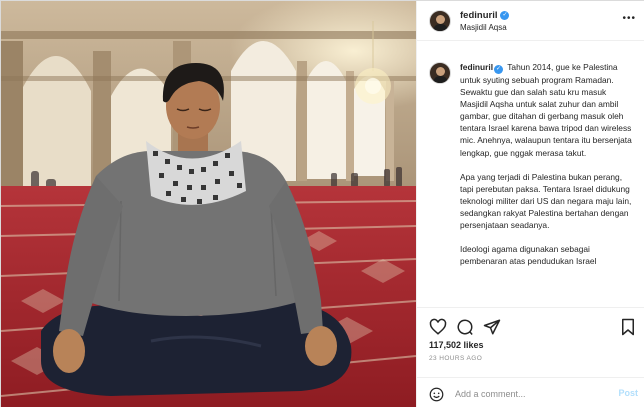 The width and height of the screenshot is (644, 407). Describe the element at coordinates (483, 27) in the screenshot. I see `location-link: Masjidil Aqsa` at that location.